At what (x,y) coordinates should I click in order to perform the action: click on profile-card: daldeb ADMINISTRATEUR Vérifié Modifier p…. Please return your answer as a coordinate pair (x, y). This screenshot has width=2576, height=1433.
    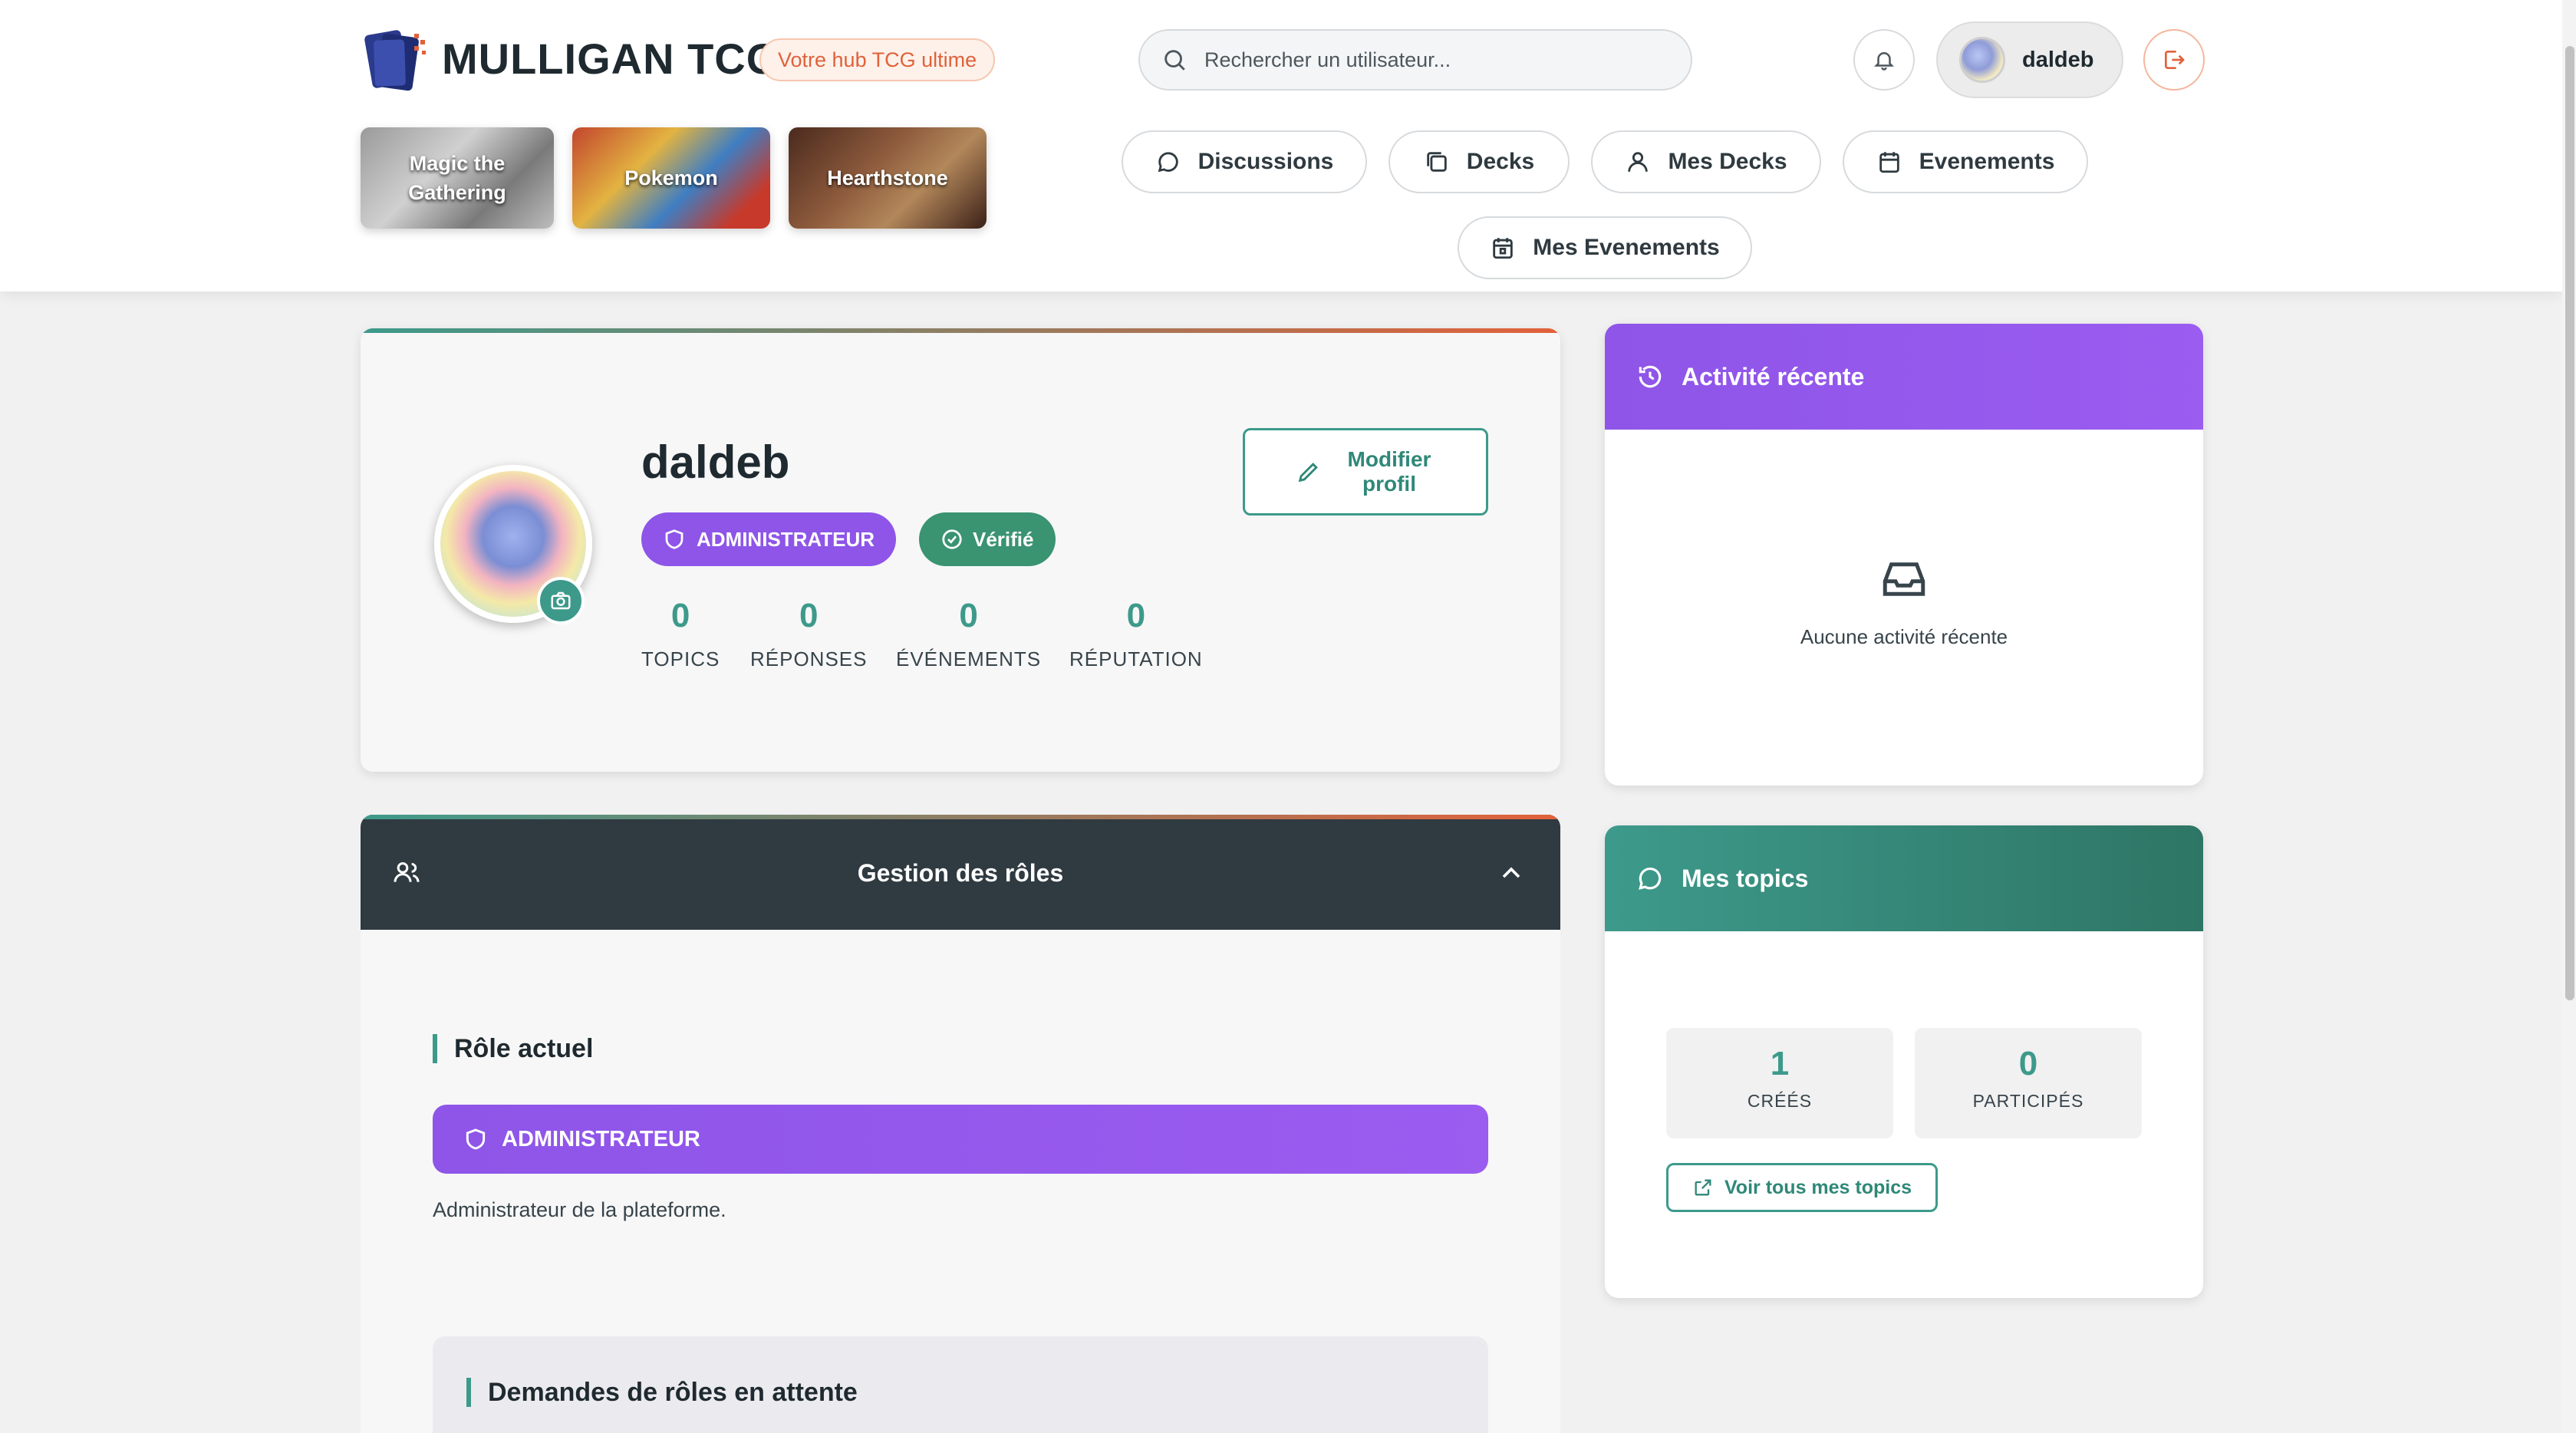
    Looking at the image, I should click on (960, 550).